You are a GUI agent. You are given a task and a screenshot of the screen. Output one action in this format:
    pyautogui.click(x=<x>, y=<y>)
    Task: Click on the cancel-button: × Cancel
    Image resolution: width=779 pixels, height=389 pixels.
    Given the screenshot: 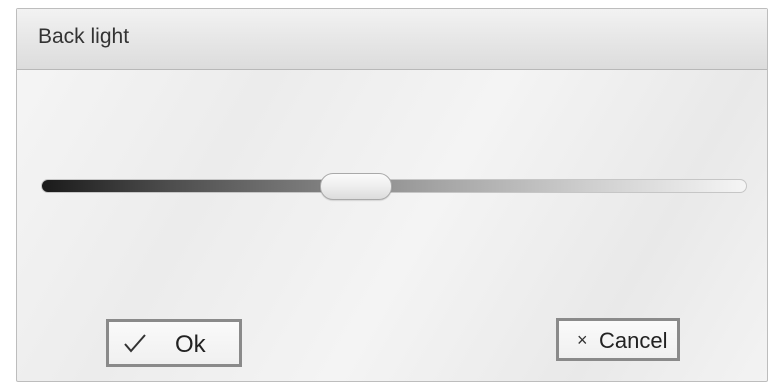 What is the action you would take?
    pyautogui.click(x=618, y=339)
    